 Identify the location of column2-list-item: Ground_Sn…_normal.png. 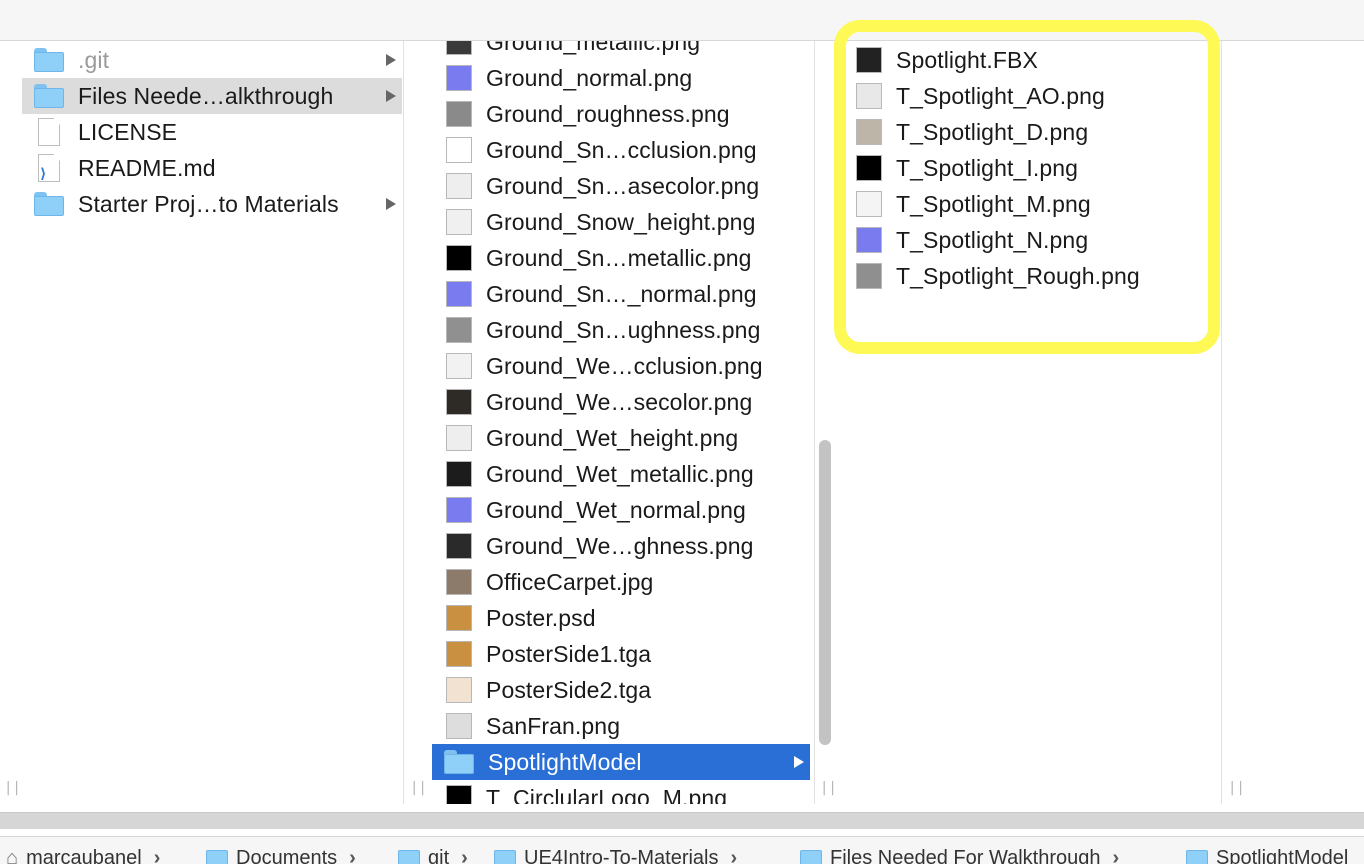
(621, 294).